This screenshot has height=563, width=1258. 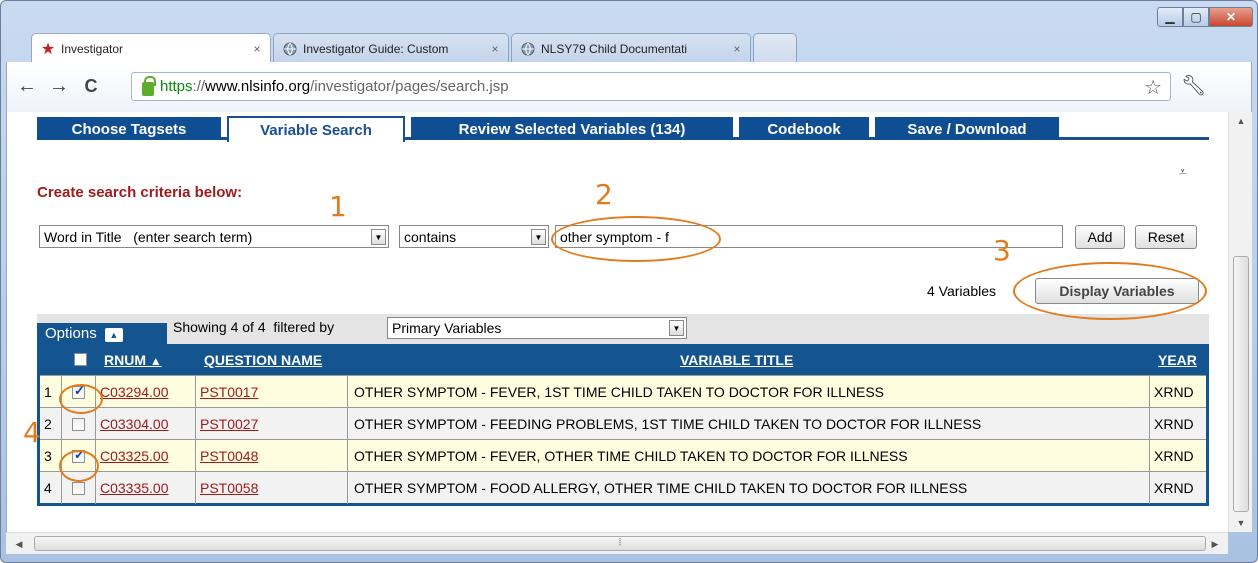 What do you see at coordinates (199, 86) in the screenshot?
I see `url-sep: ://` at bounding box center [199, 86].